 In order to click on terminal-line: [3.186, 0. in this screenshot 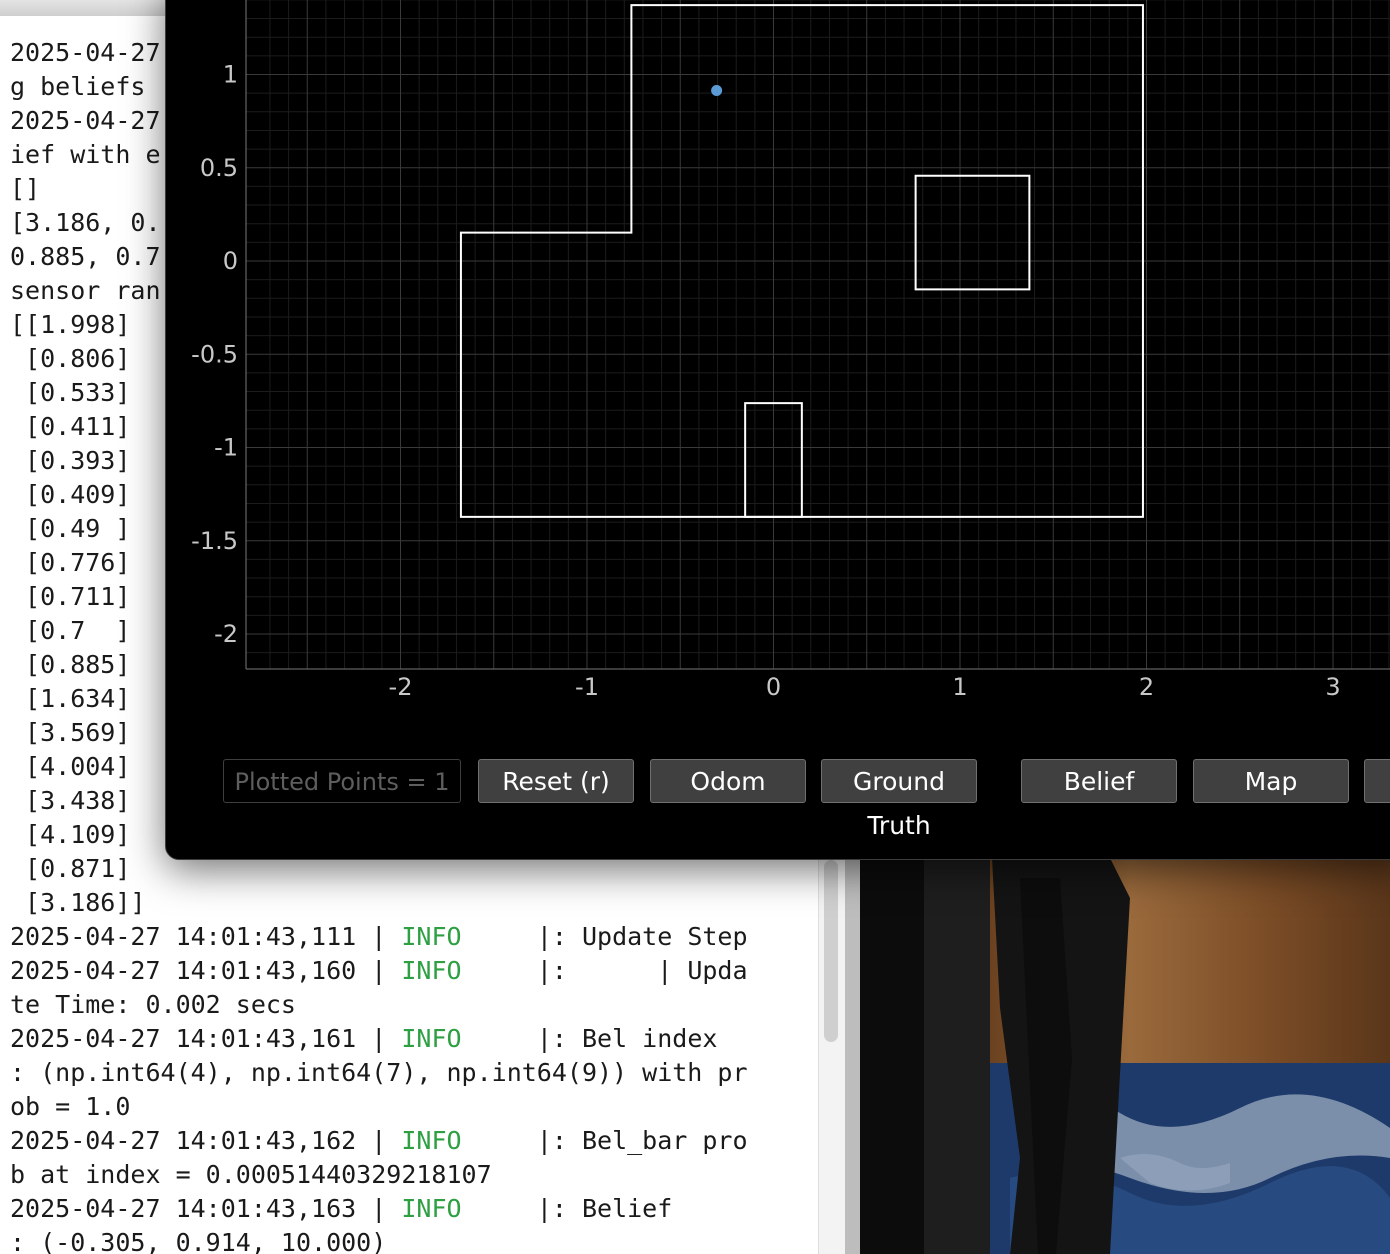, I will do `click(85, 222)`.